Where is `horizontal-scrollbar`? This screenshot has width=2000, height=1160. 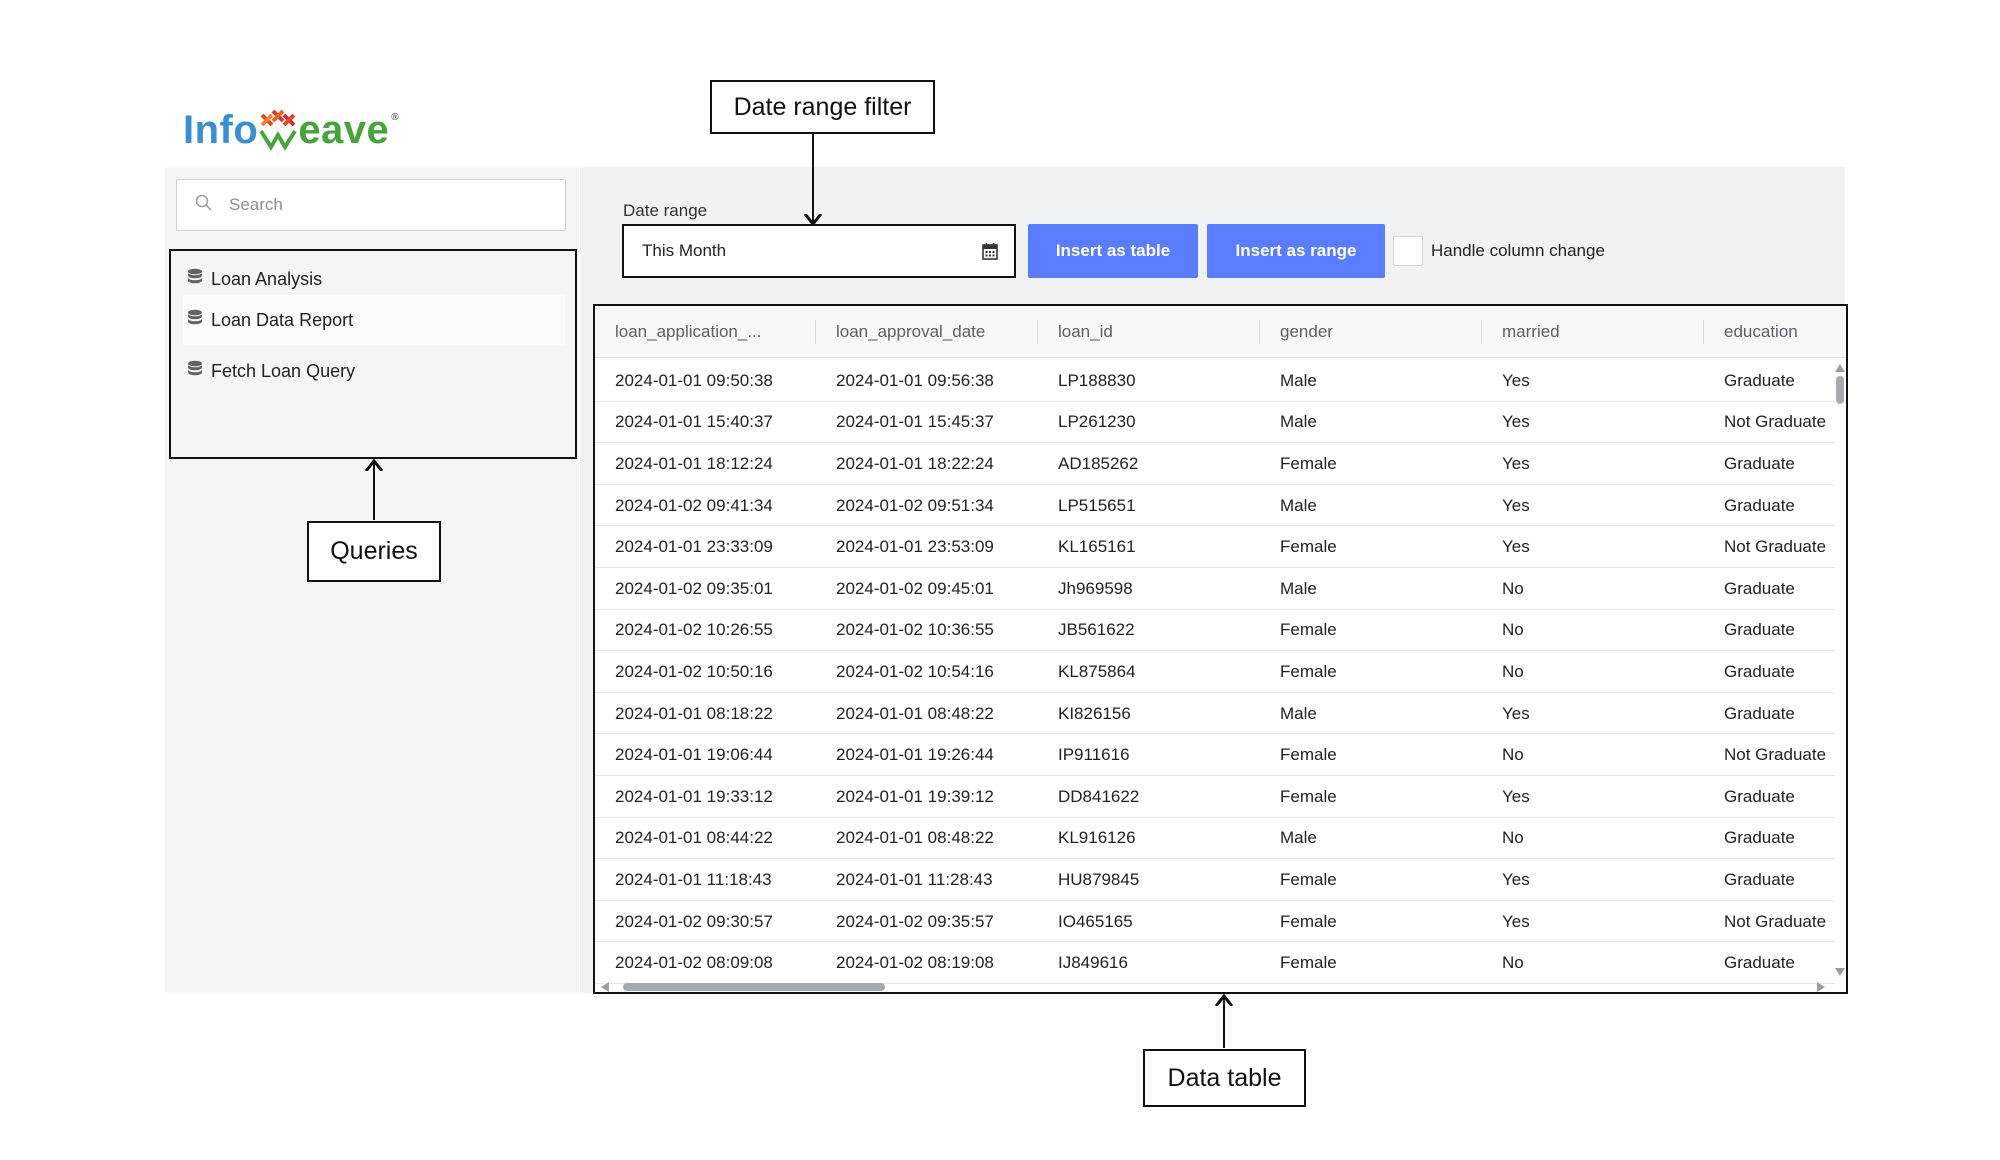 horizontal-scrollbar is located at coordinates (1220, 986).